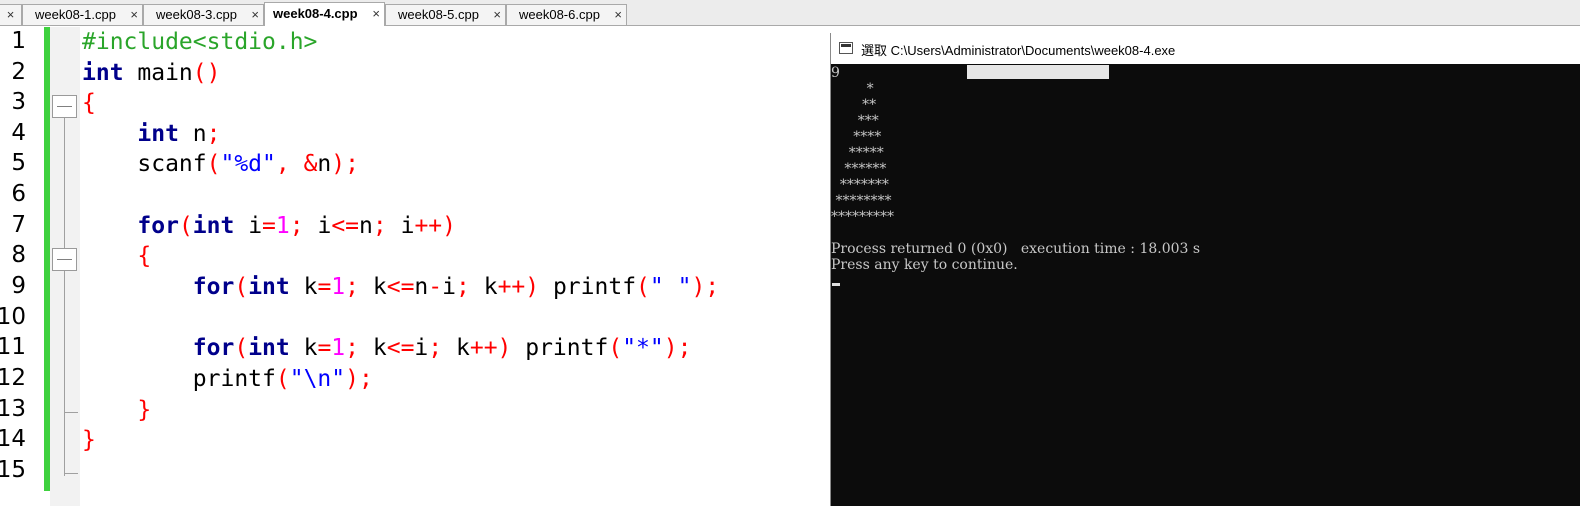 This screenshot has height=506, width=1580. I want to click on console-line: **, so click(854, 105).